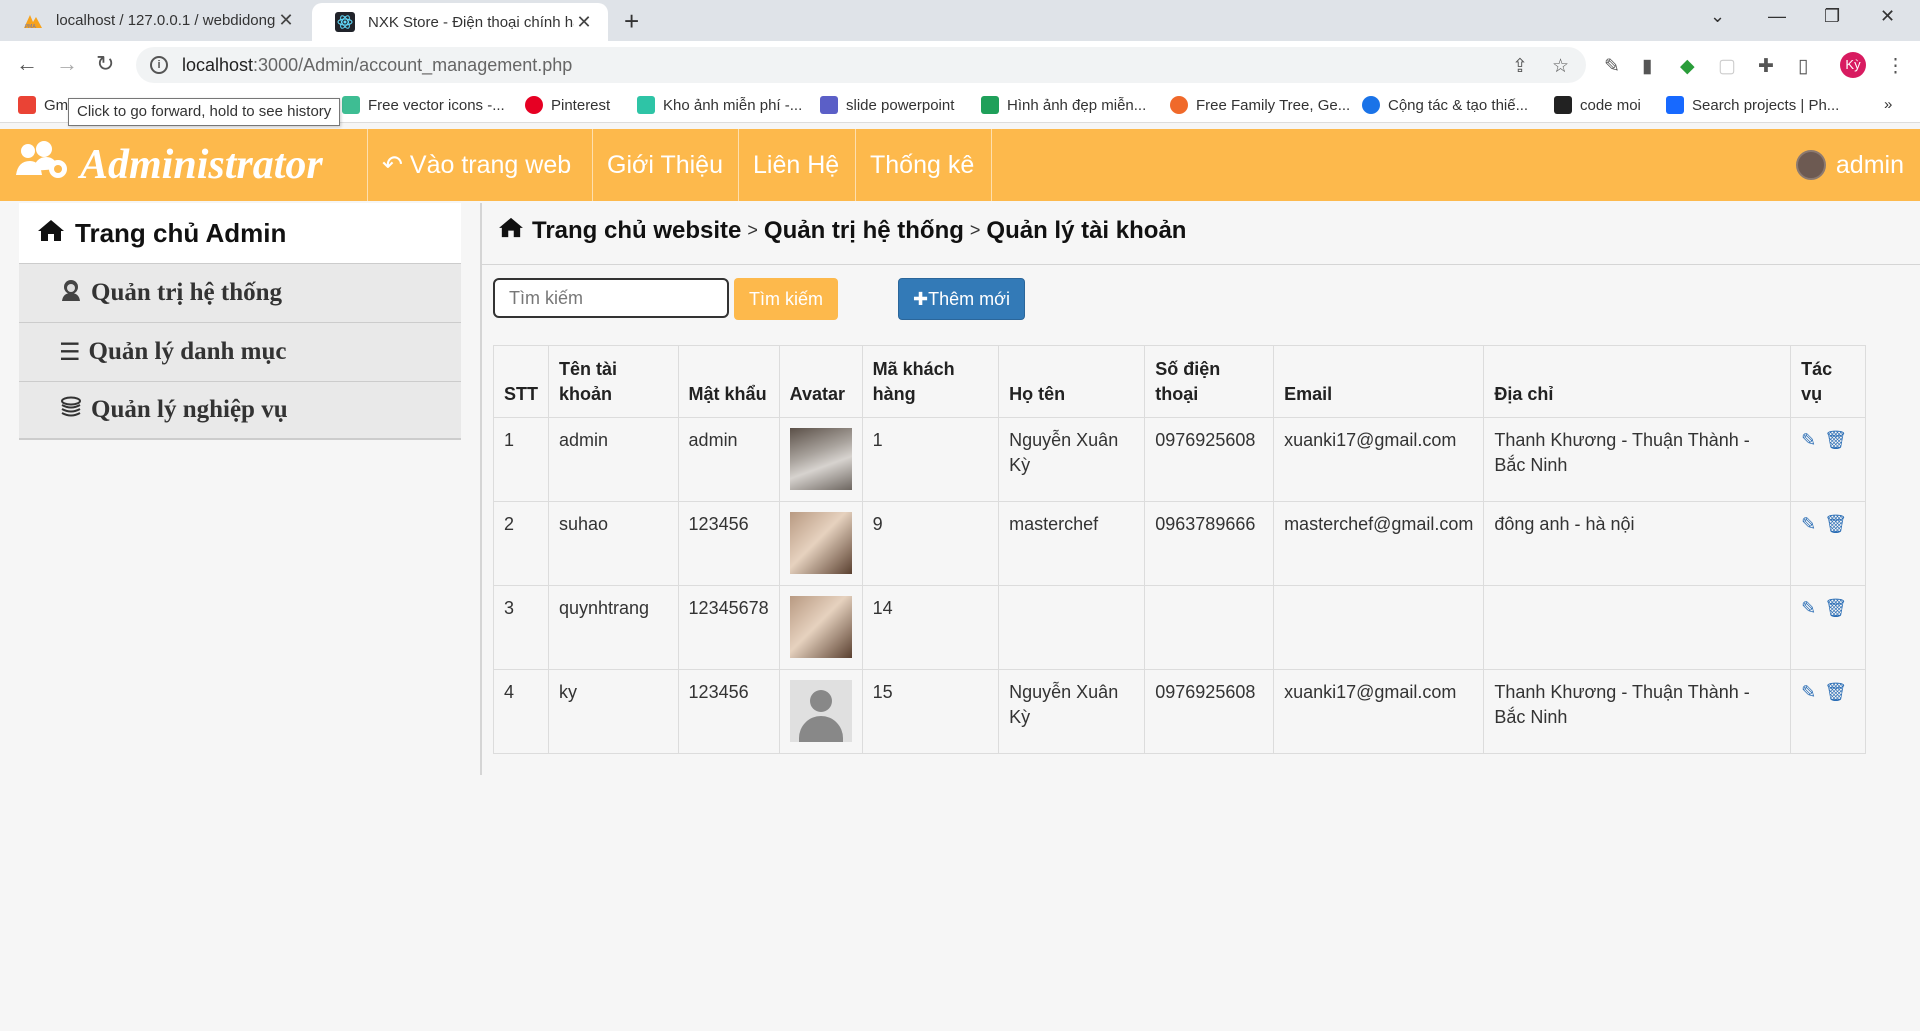  Describe the element at coordinates (396, 165) in the screenshot. I see `reply-arrow-icon: ↶` at that location.